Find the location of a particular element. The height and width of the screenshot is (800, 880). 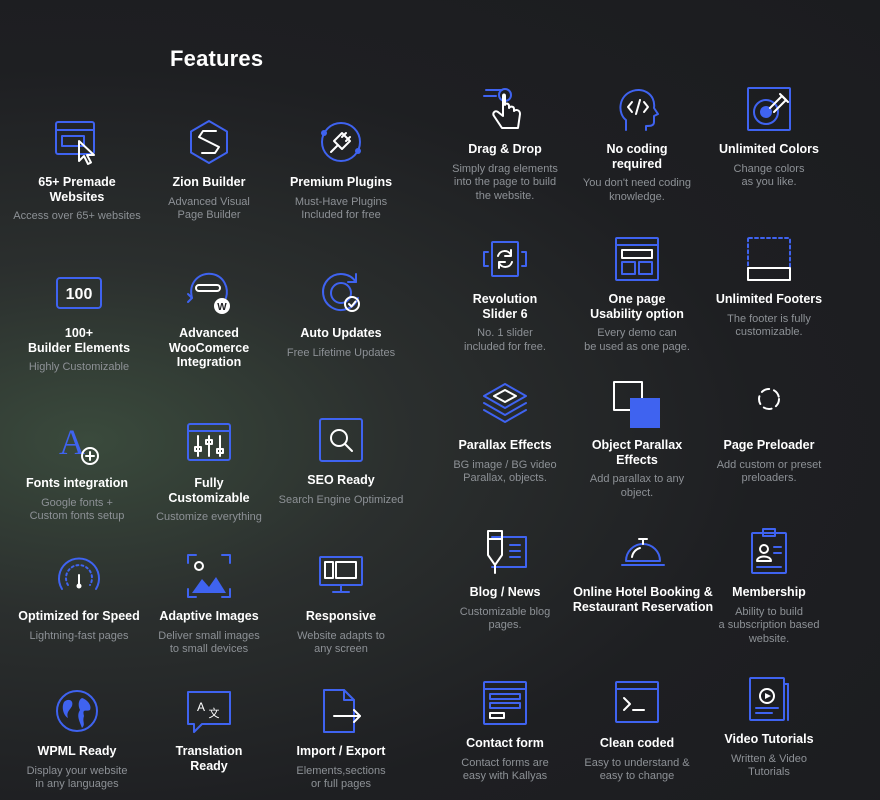

svg-text: A is located at coordinates (201, 707).